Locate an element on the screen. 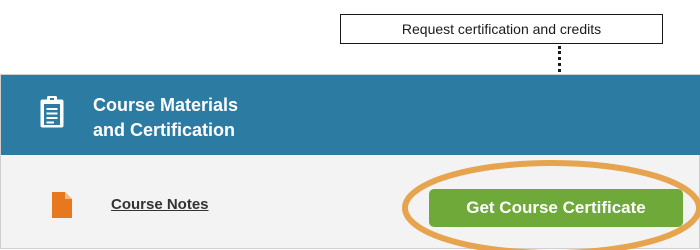 This screenshot has width=700, height=250. course-notes-link: Course Notes is located at coordinates (160, 204).